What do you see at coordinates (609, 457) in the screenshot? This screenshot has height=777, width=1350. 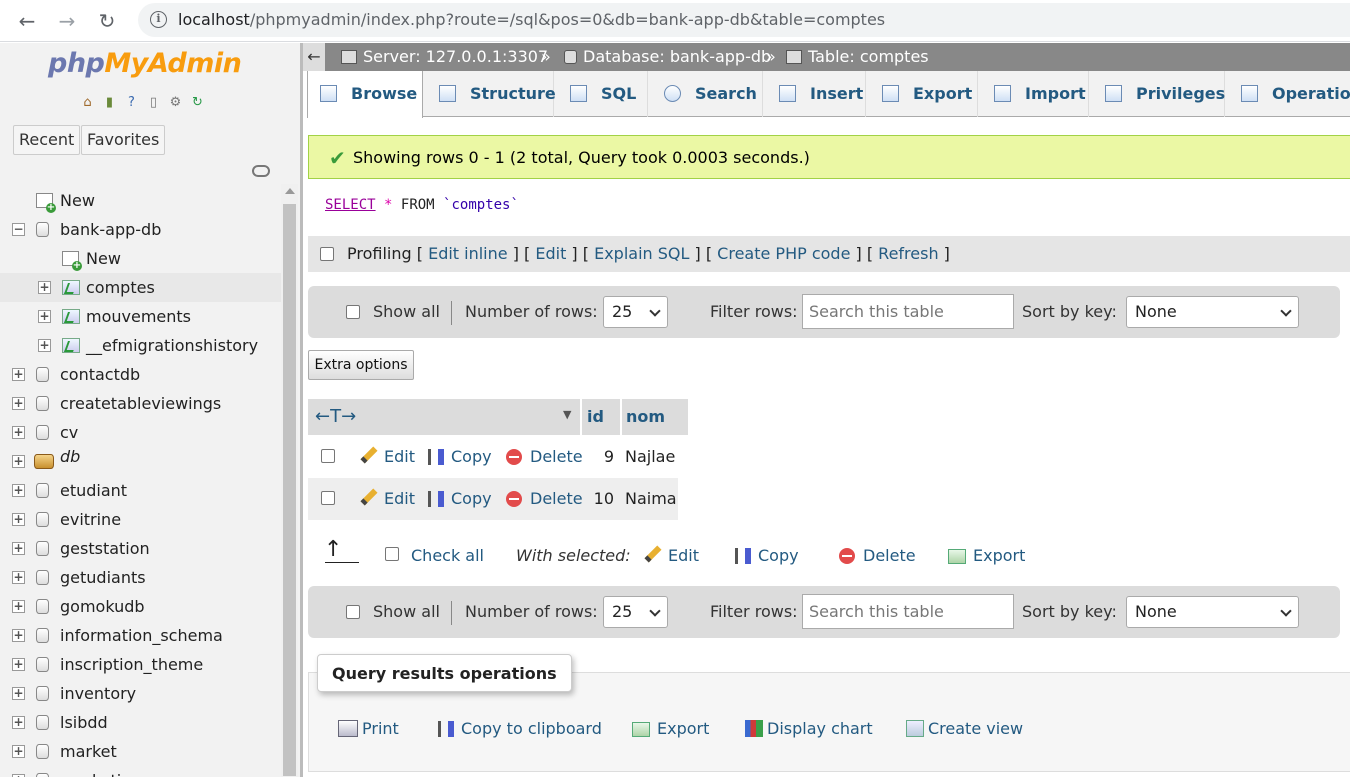 I see `cell-id: 9` at bounding box center [609, 457].